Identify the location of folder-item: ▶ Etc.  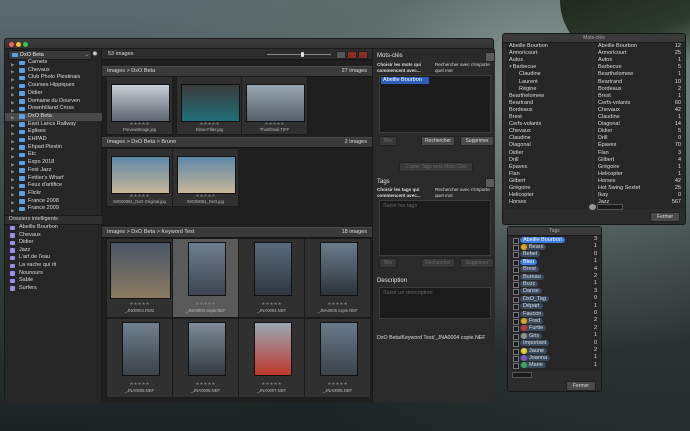
(53, 155).